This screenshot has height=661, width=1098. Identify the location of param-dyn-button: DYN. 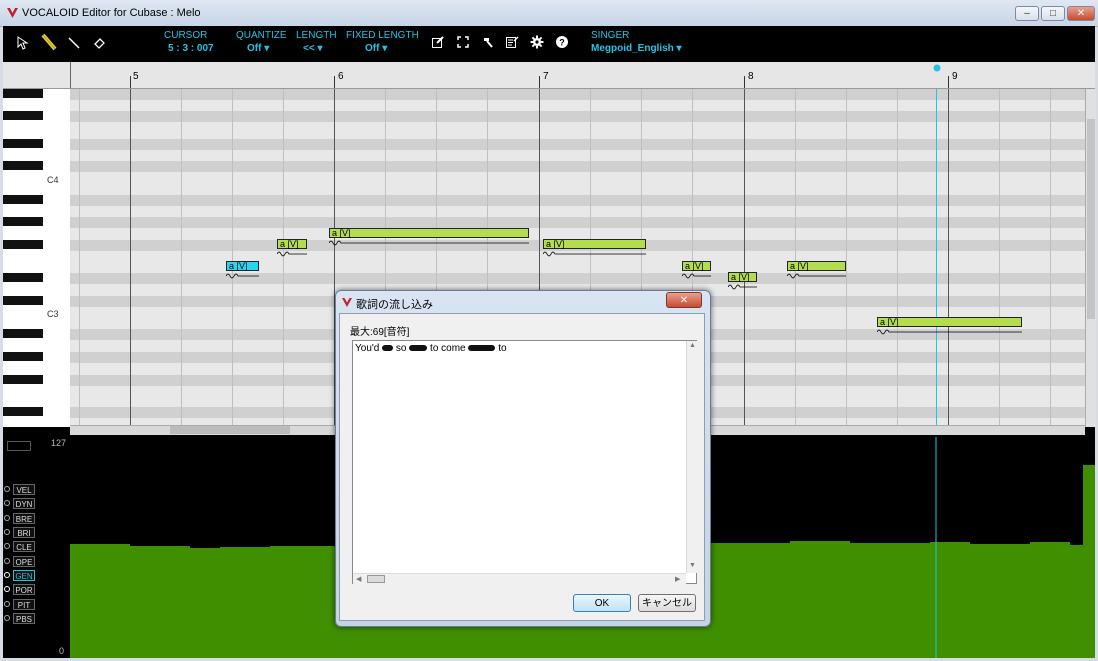
(24, 503).